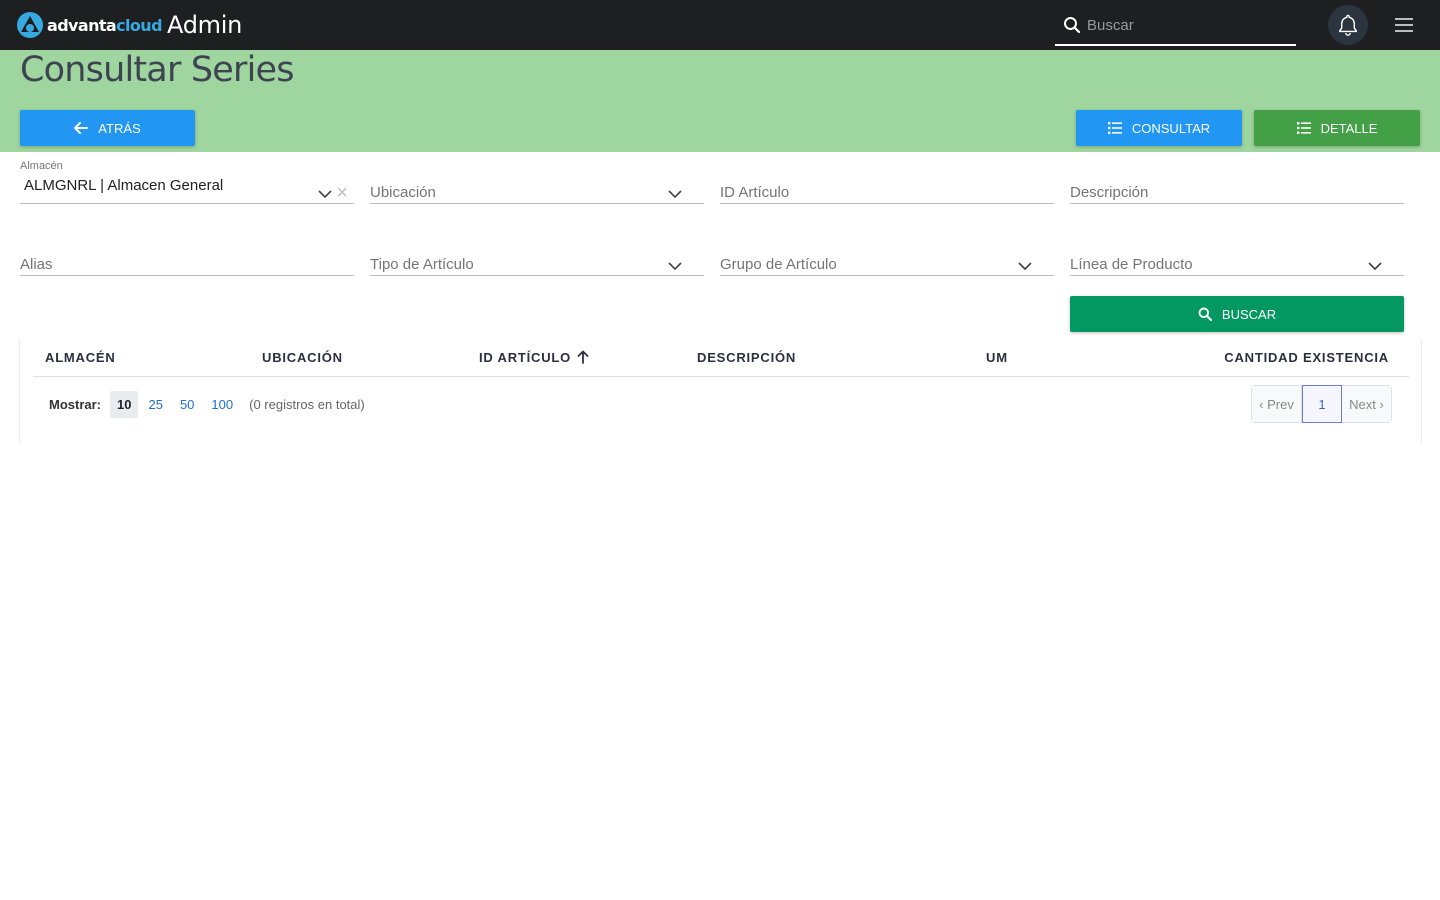  I want to click on column-header-id-articulo-label: ID ARTÍCULO, so click(525, 357).